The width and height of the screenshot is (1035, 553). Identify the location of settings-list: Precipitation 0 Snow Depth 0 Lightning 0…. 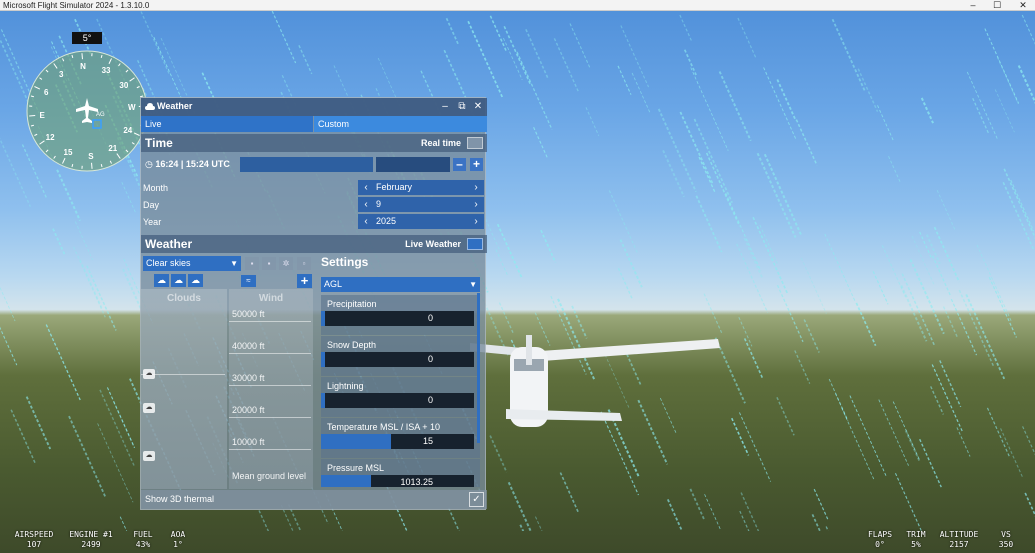
(400, 391).